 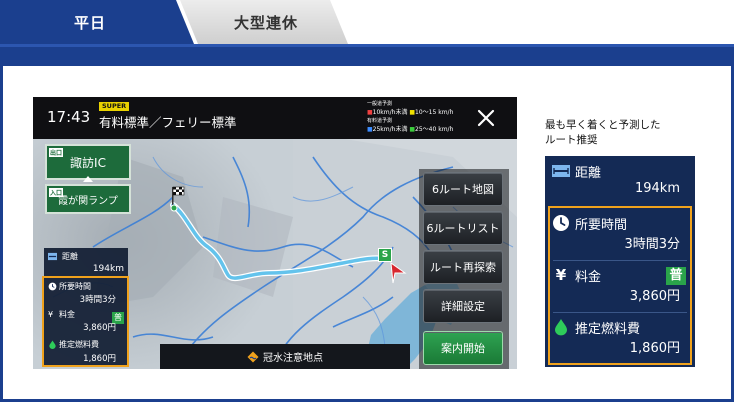 I want to click on mini-summary-panel: 所要時間 3時間3分 ¥ 料金 普 3,860円 推定燃料費 1,860円, so click(x=85, y=321).